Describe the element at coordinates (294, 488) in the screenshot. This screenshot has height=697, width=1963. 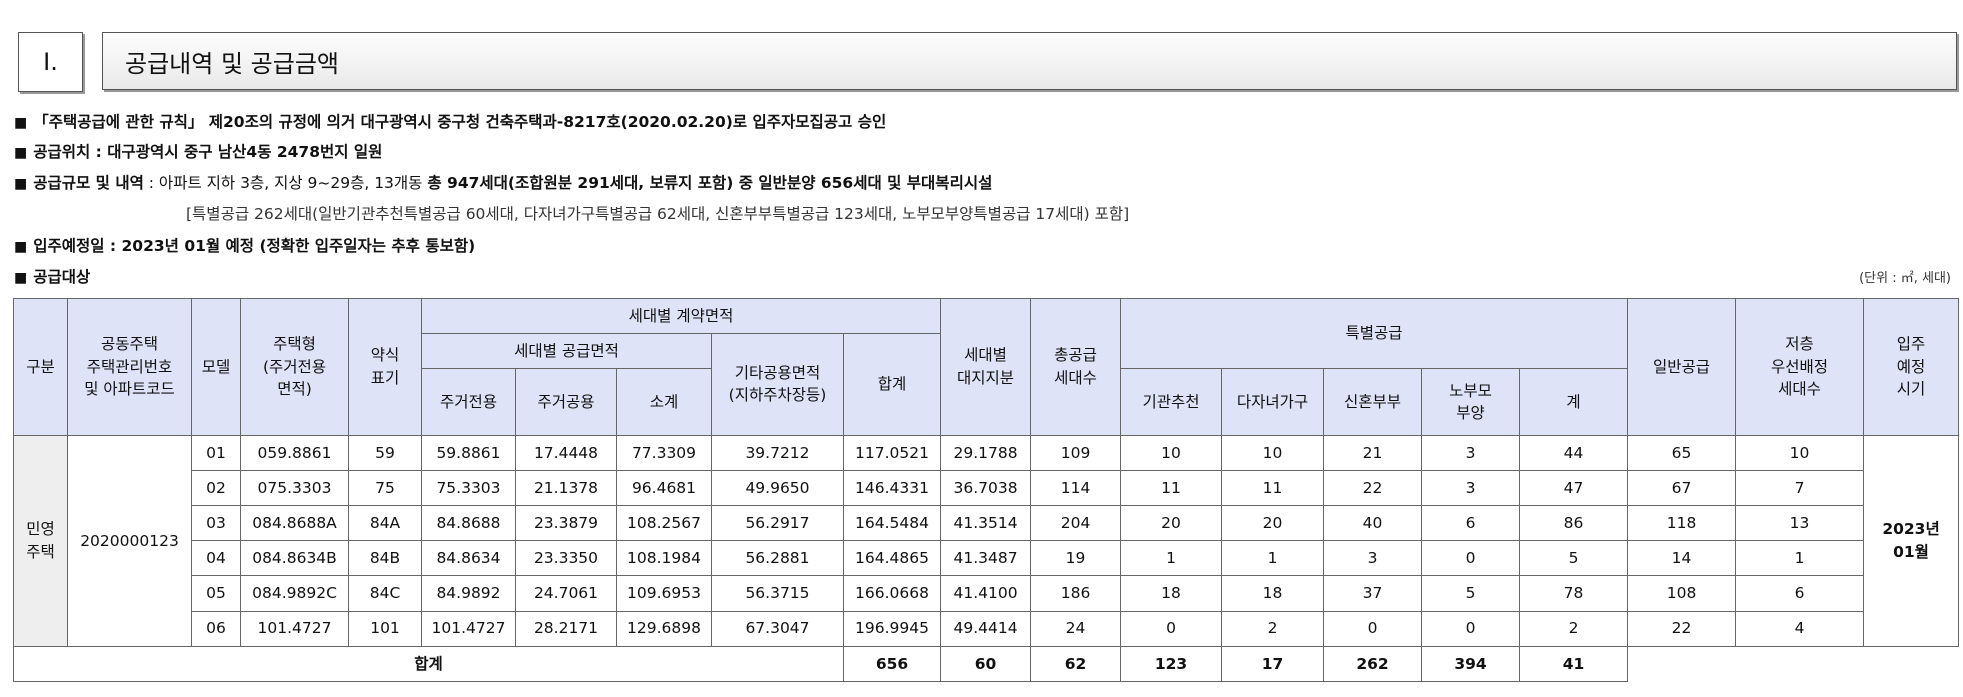
I see `table-cell: 075.3303` at that location.